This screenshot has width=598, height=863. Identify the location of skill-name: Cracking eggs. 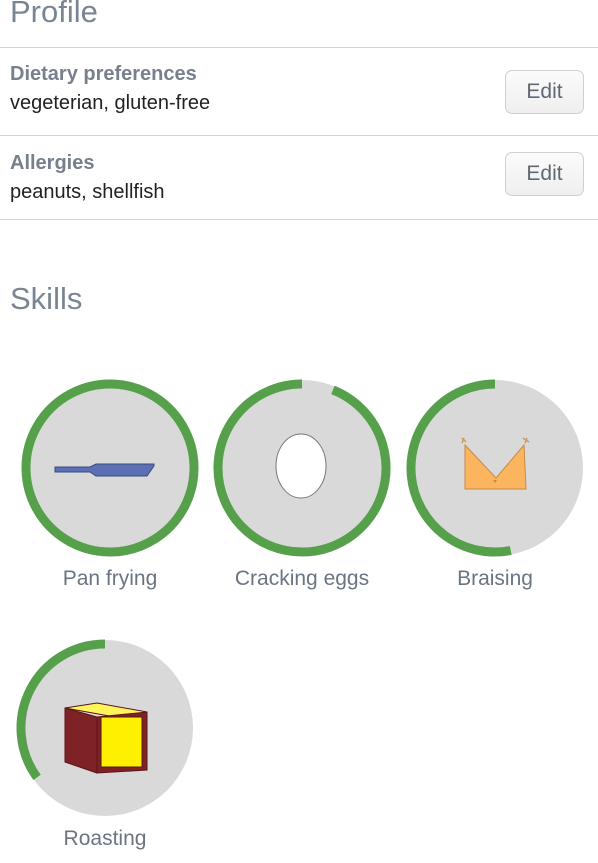
(302, 578).